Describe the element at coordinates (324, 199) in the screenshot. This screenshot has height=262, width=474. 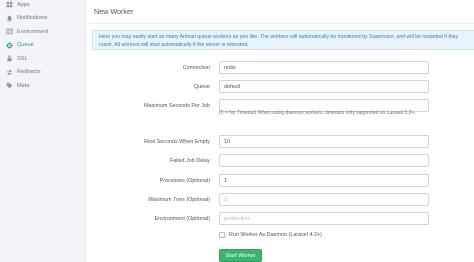
I see `max-tries-input: 3` at that location.